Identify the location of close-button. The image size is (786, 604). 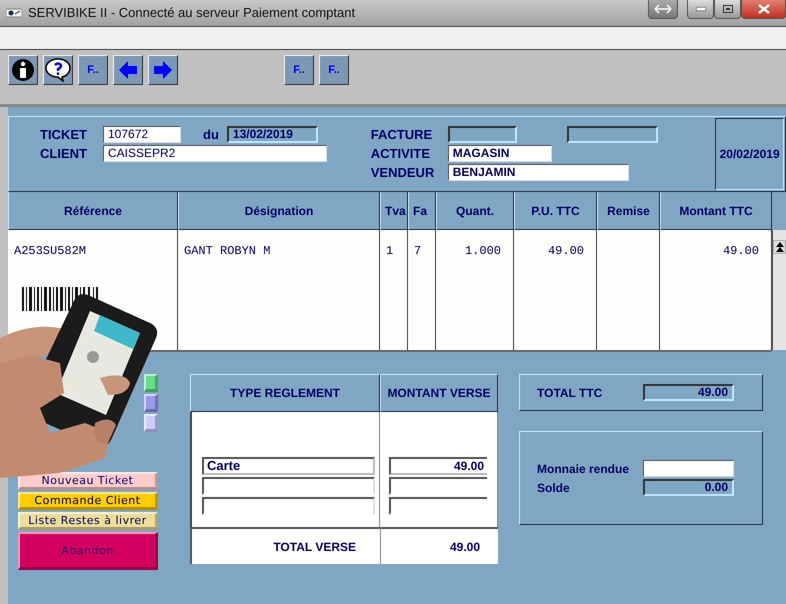
(763, 9).